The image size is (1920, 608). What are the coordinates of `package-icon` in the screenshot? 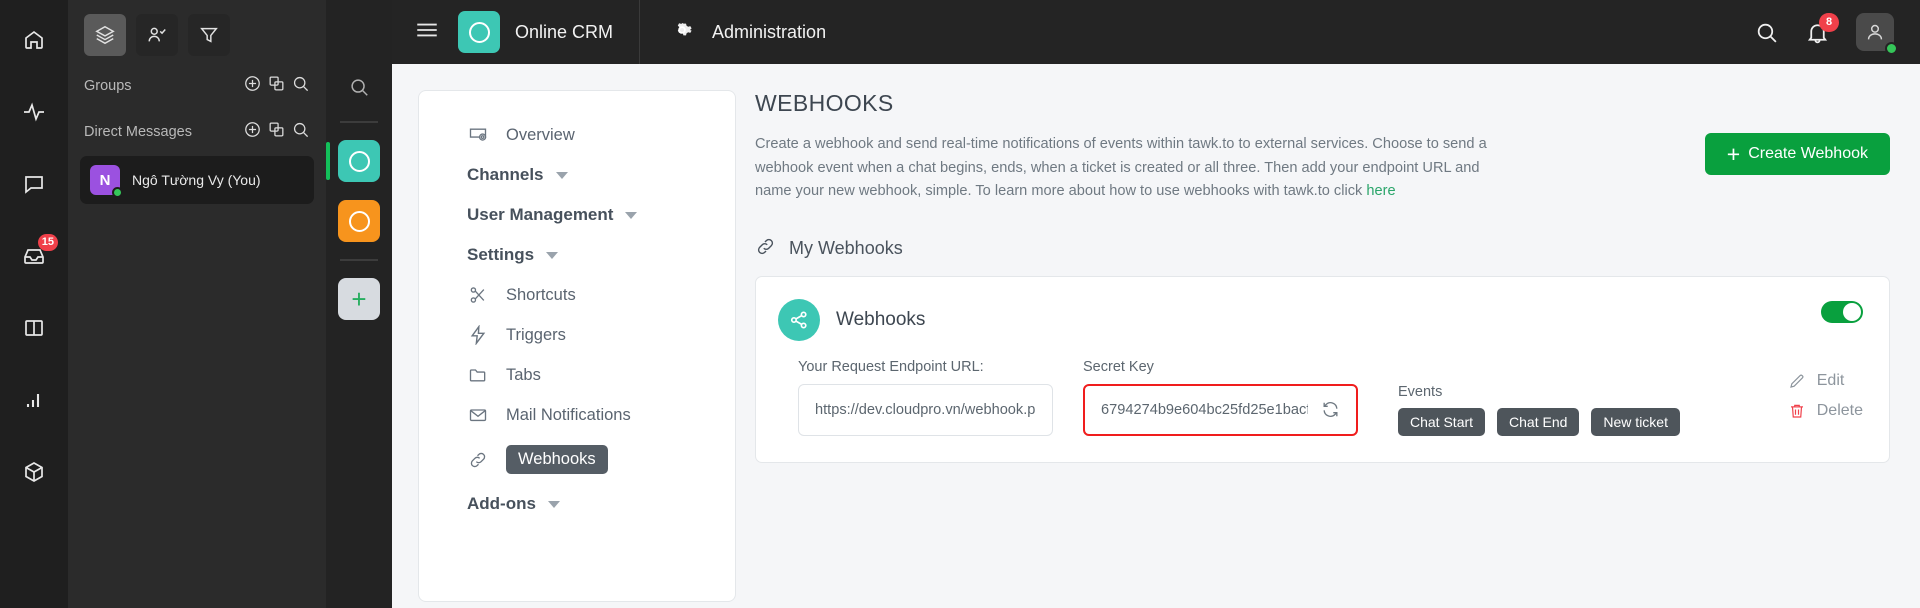 It's located at (34, 472).